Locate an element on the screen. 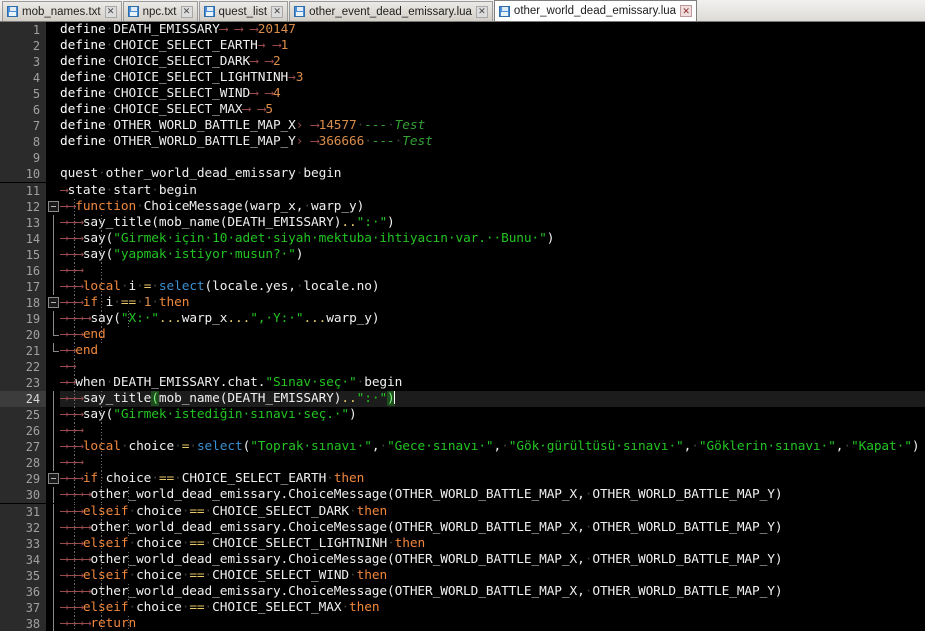 The width and height of the screenshot is (925, 631). code-text: define·DEATH_EMISSARY⟶ ⟶ ⟶20147 is located at coordinates (178, 30).